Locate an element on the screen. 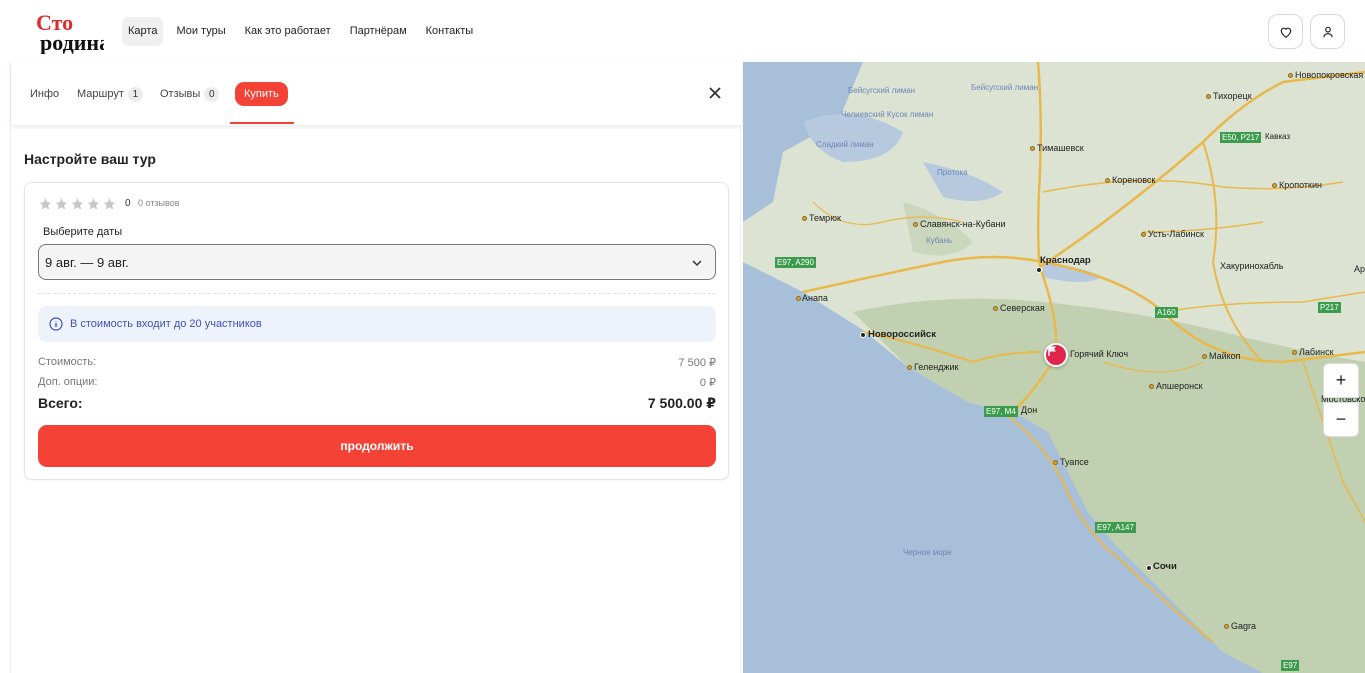  nav-how-it-works: Как это работает is located at coordinates (288, 31).